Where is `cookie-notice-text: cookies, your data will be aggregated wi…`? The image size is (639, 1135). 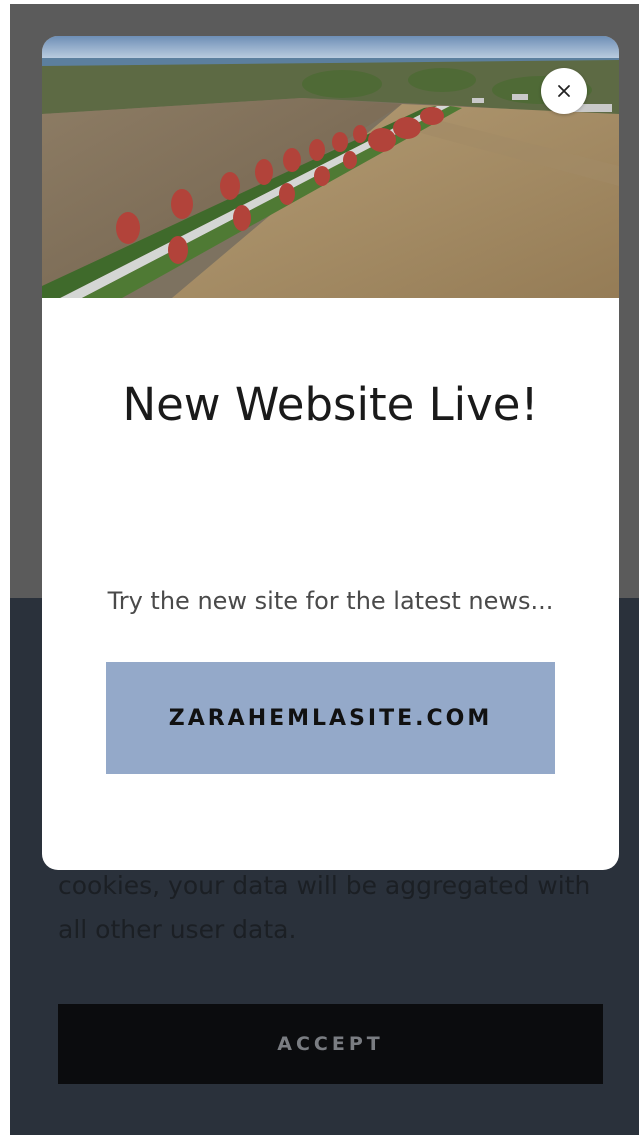
cookie-notice-text: cookies, your data will be aggregated wi… is located at coordinates (324, 907).